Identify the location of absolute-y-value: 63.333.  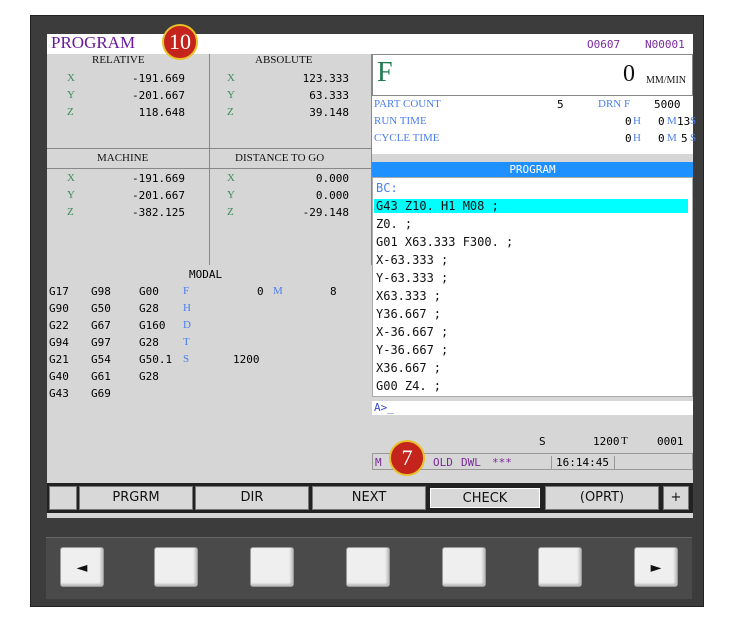
(329, 95).